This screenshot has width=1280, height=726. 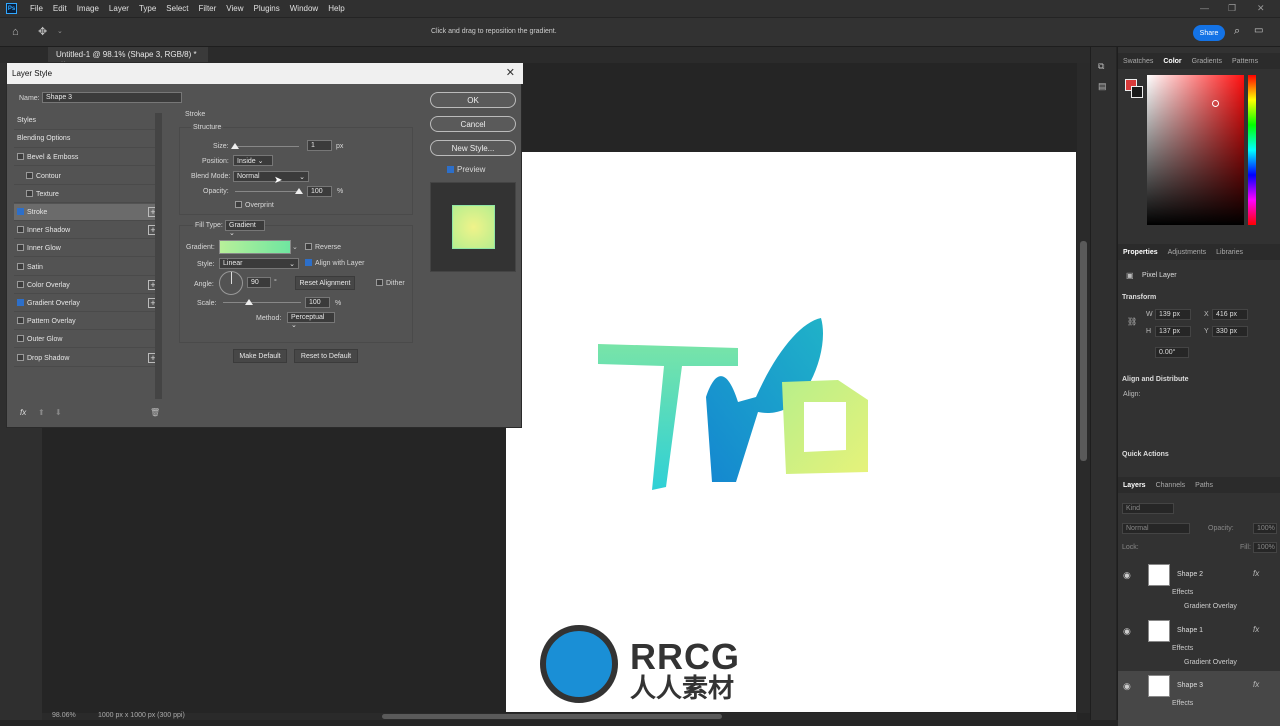 I want to click on style-item: Inner Shadow +, so click(x=87, y=231).